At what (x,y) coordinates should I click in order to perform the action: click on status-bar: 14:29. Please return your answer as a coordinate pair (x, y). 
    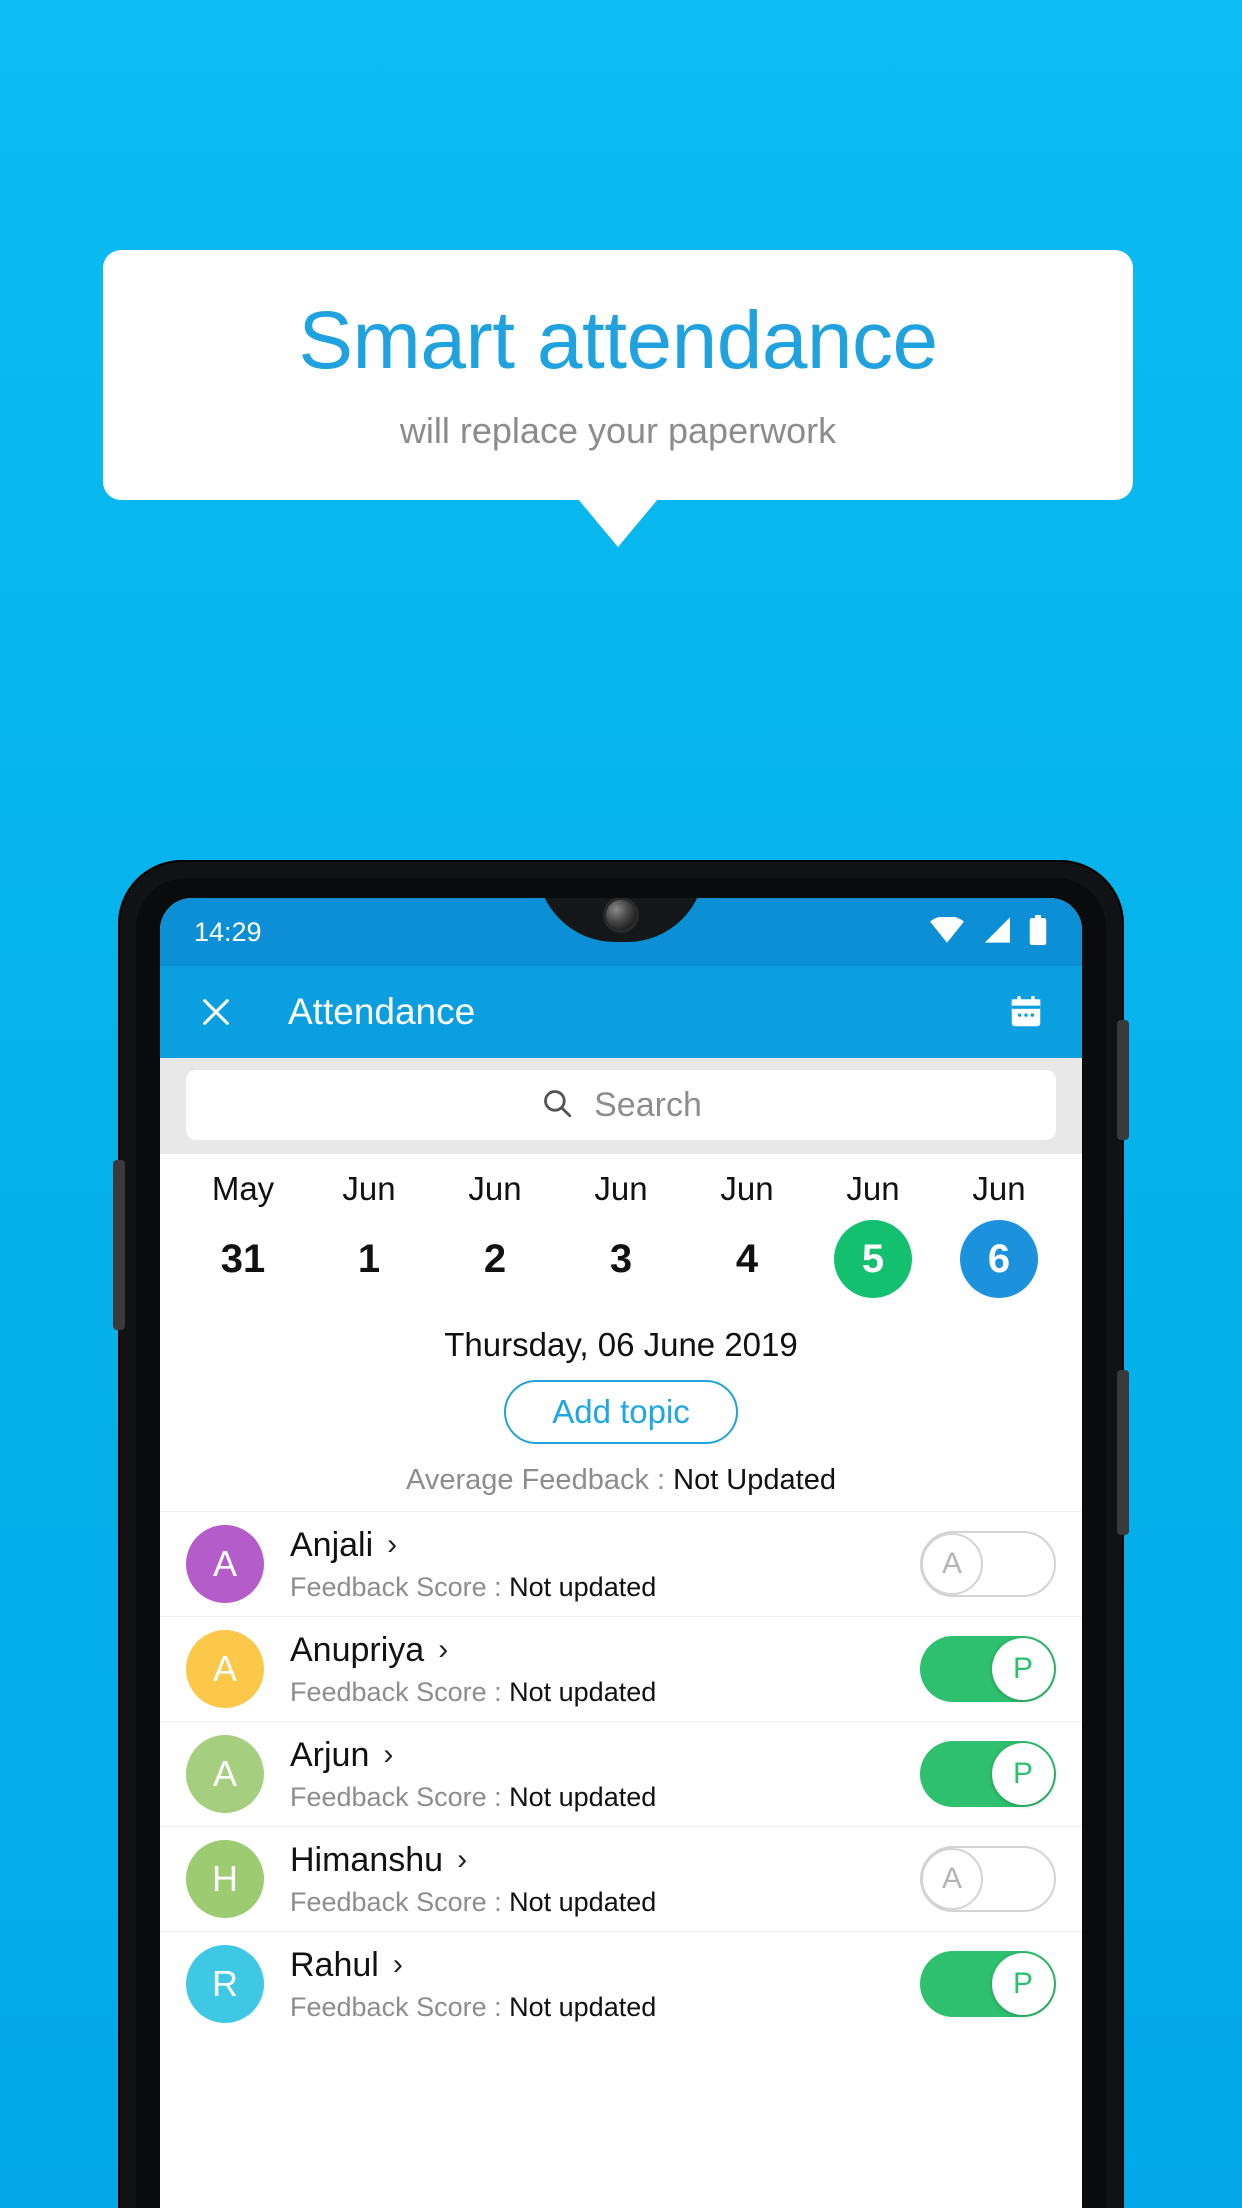
    Looking at the image, I should click on (621, 932).